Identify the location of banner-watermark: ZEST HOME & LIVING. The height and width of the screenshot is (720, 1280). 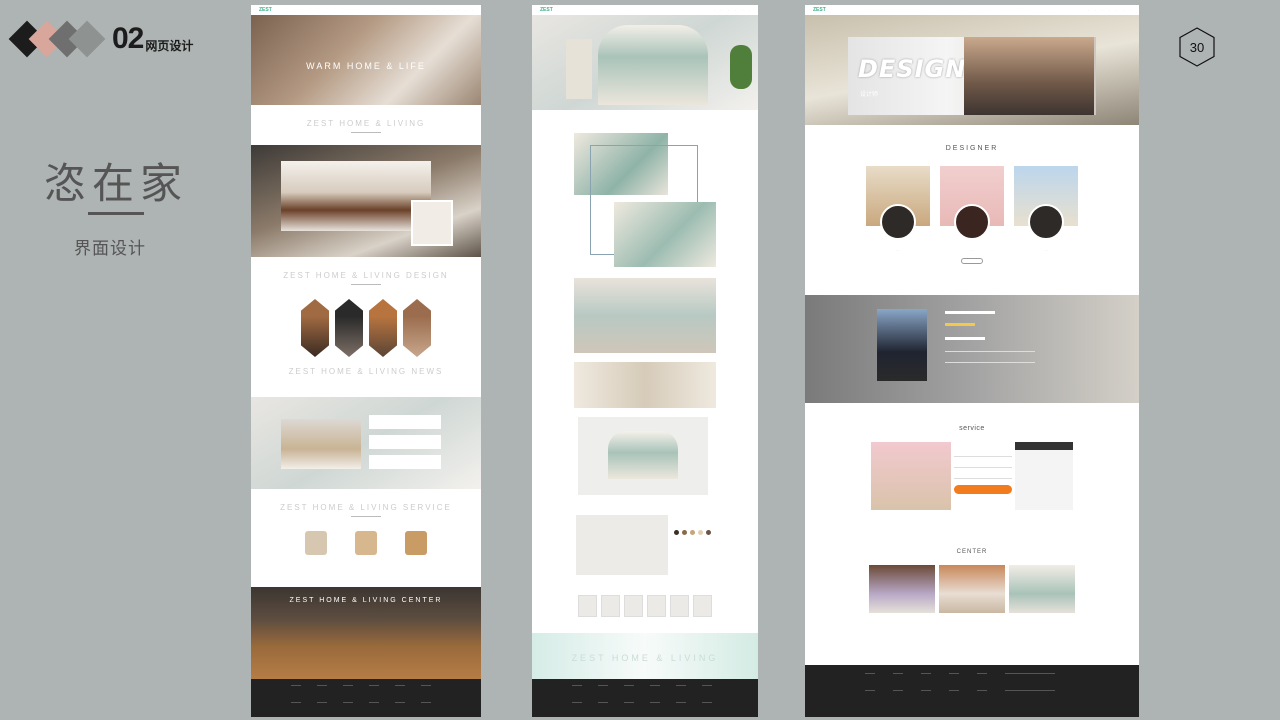
(645, 658).